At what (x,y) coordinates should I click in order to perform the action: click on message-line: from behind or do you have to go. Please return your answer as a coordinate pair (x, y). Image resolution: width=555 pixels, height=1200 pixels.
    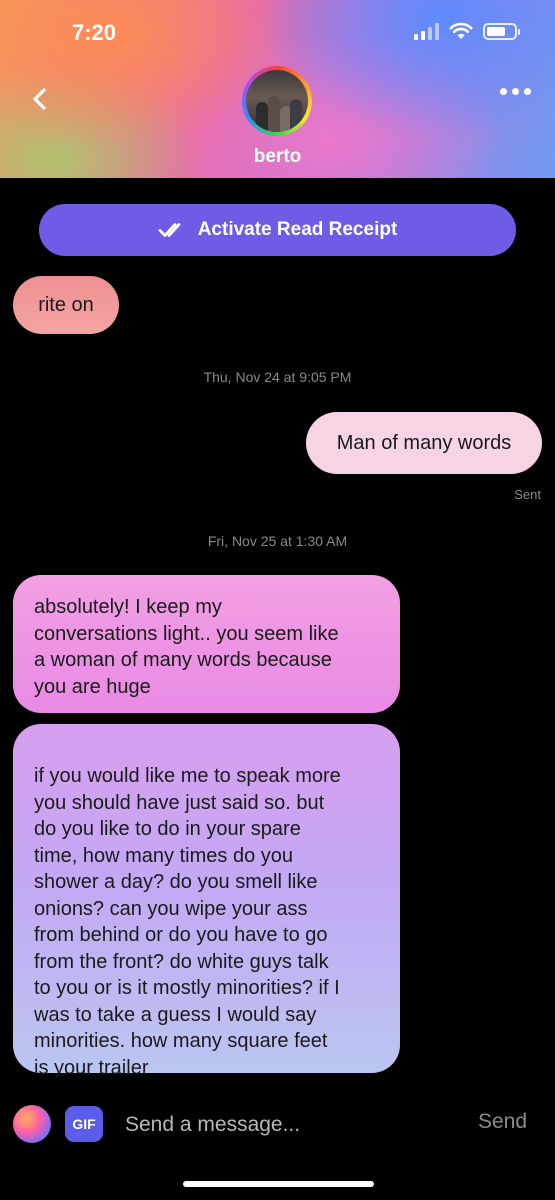
    Looking at the image, I should click on (181, 935).